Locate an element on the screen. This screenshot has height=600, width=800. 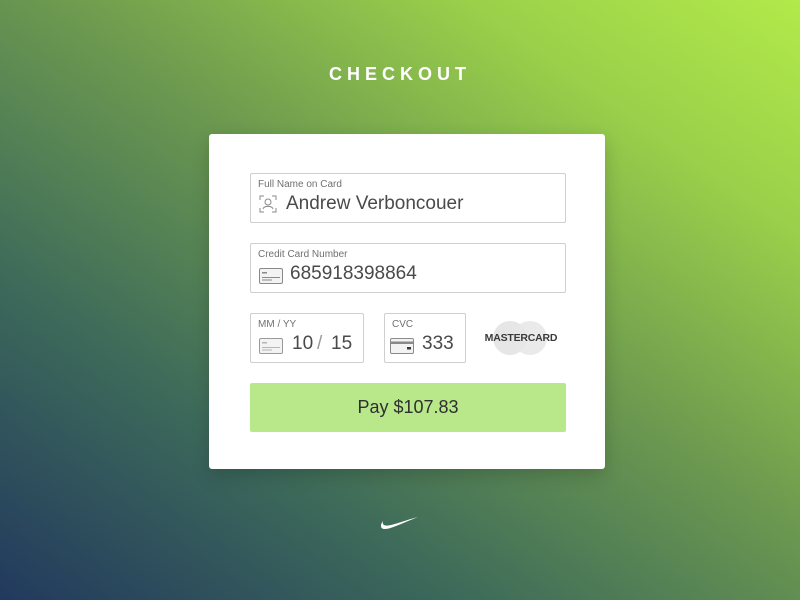
page-title: CHECKOUT is located at coordinates (400, 74).